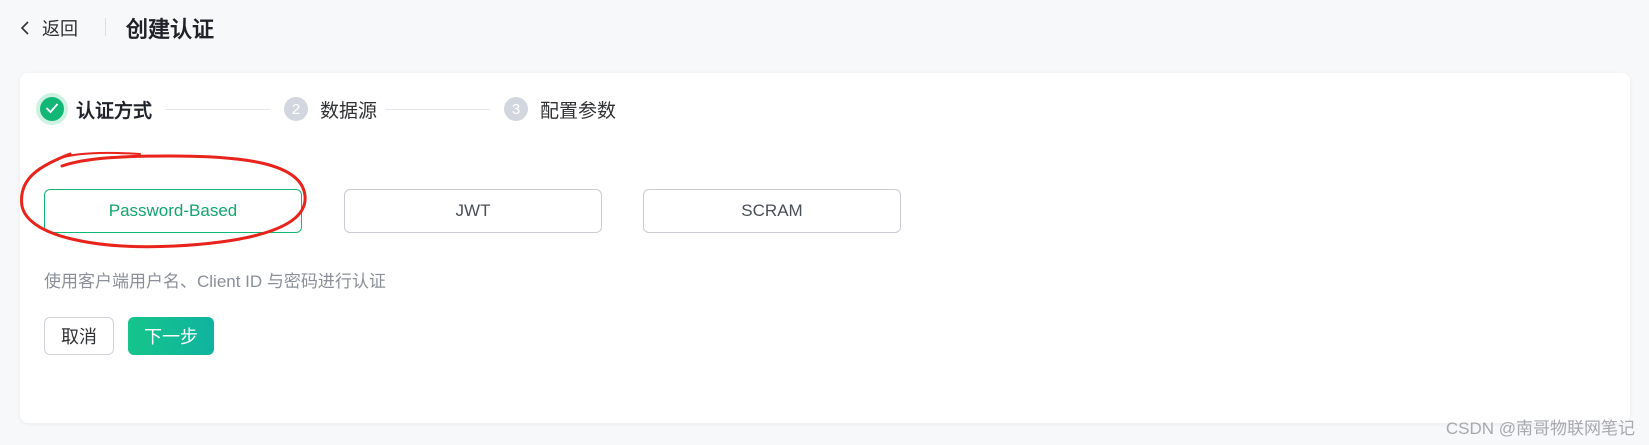 This screenshot has width=1649, height=445. Describe the element at coordinates (170, 29) in the screenshot. I see `page-title: 创建认证` at that location.